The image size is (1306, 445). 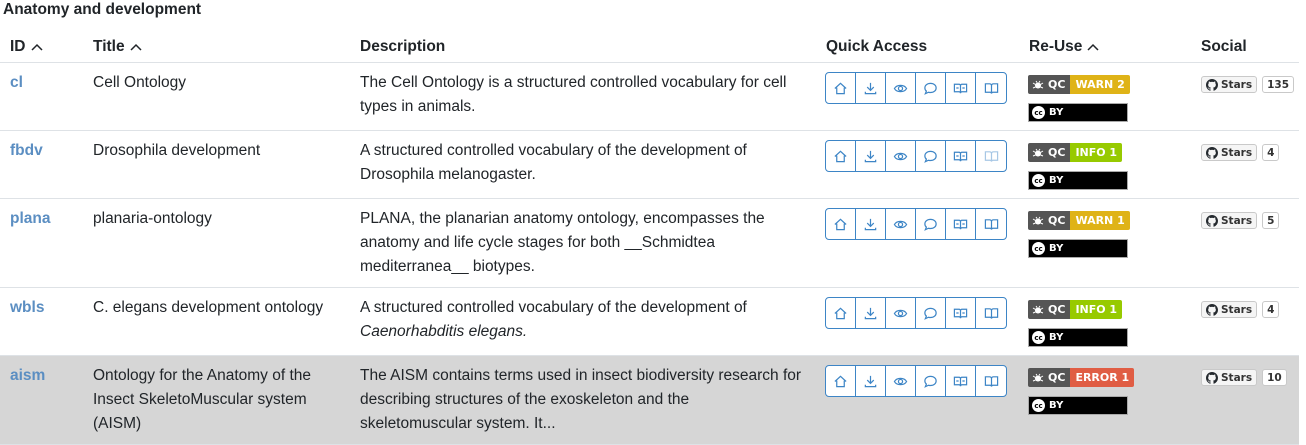 What do you see at coordinates (1079, 220) in the screenshot?
I see `qc-status-badge: QC WARN 1` at bounding box center [1079, 220].